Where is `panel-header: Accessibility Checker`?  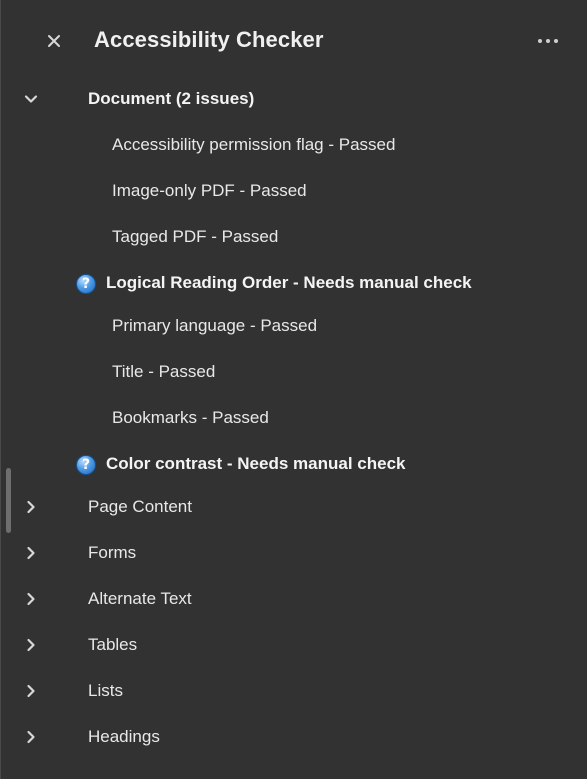
panel-header: Accessibility Checker is located at coordinates (294, 40).